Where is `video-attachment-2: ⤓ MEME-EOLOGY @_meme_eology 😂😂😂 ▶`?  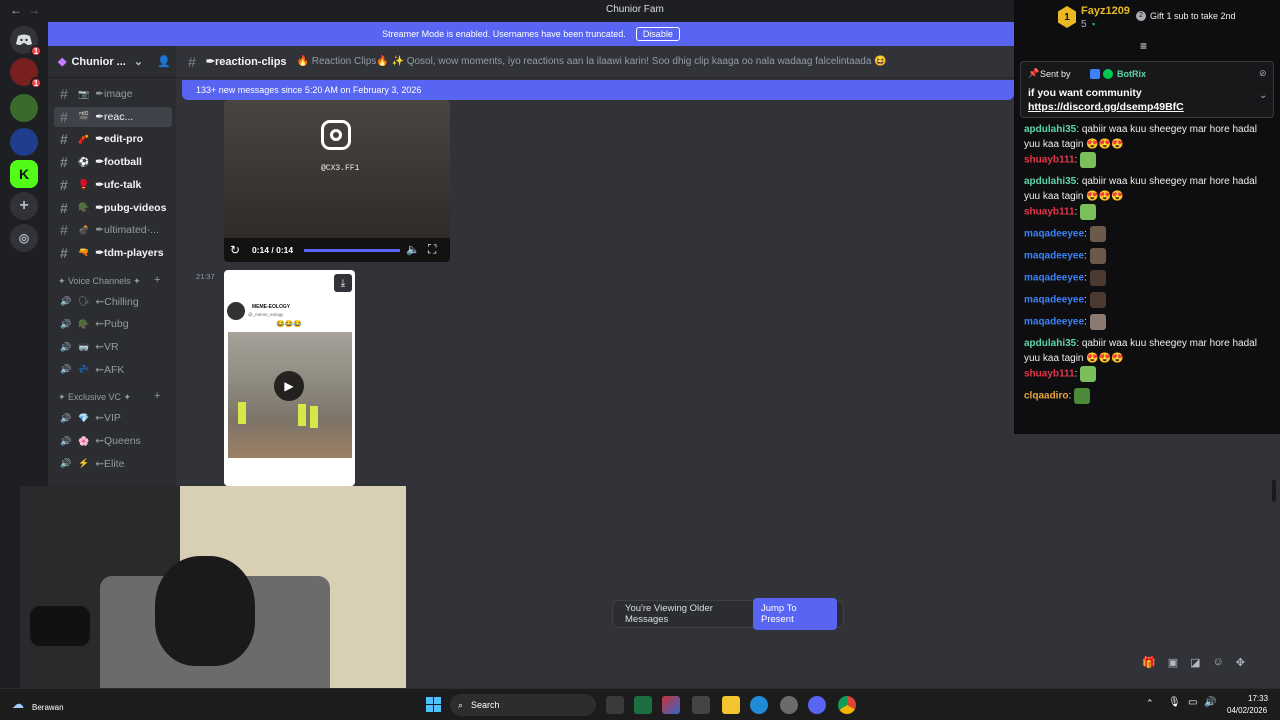
video-attachment-2: ⤓ MEME-EOLOGY @_meme_eology 😂😂😂 ▶ is located at coordinates (289, 378).